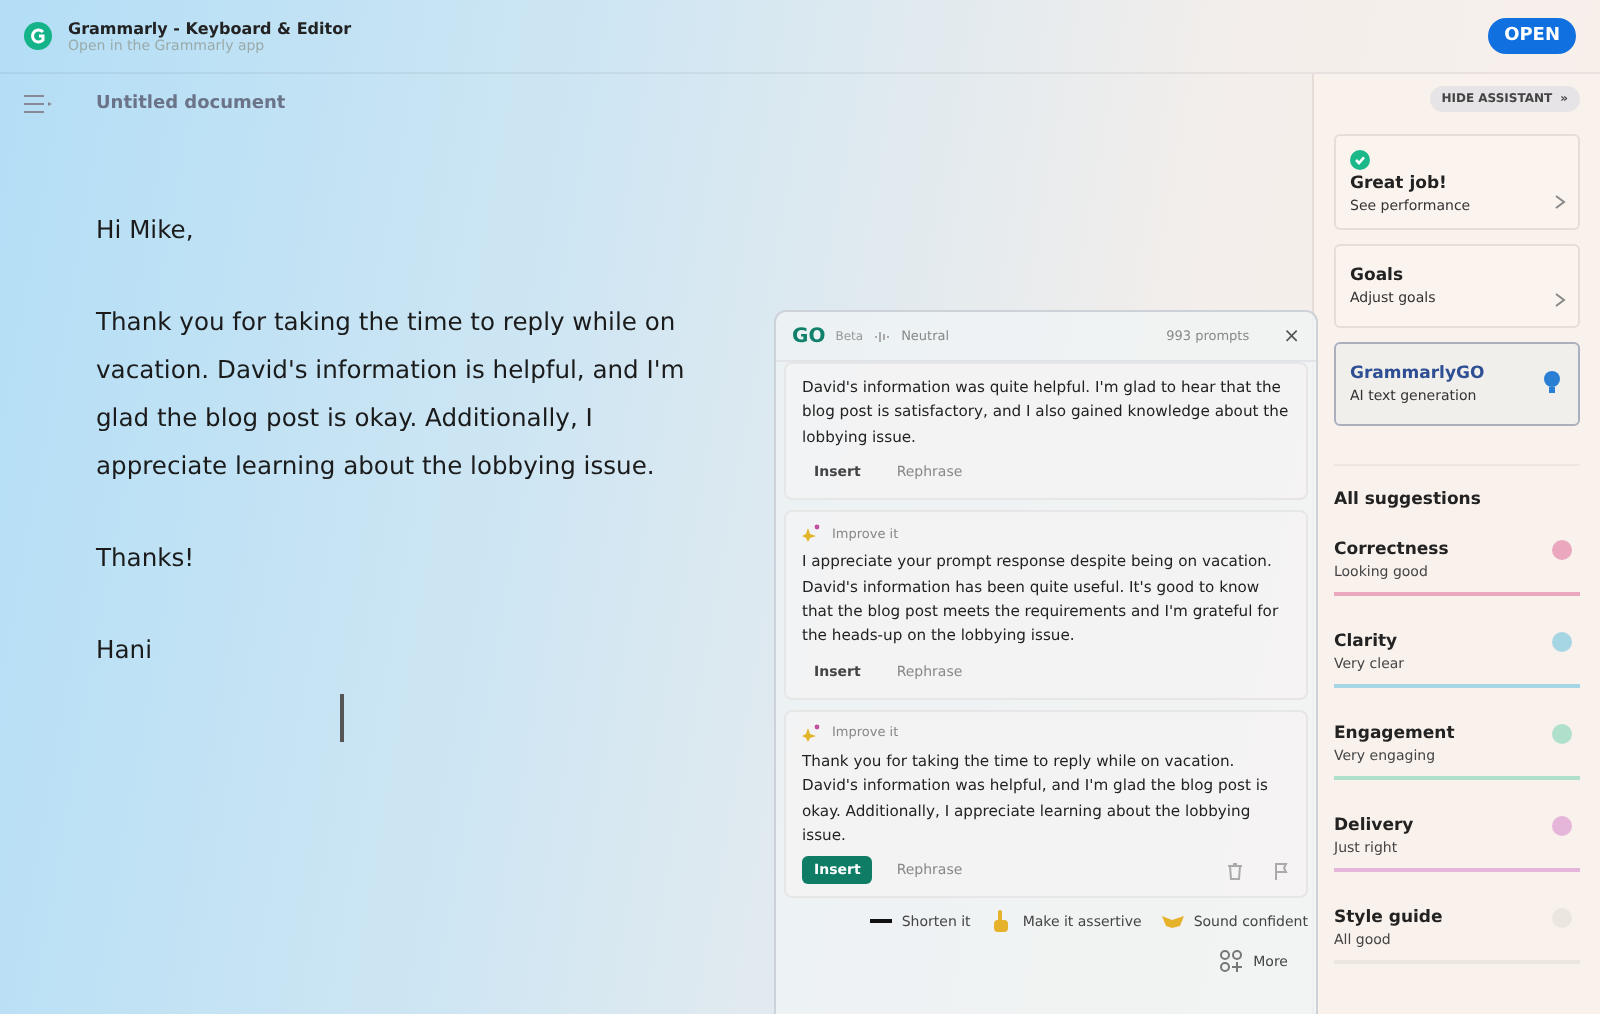 The height and width of the screenshot is (1014, 1600). What do you see at coordinates (1552, 382) in the screenshot?
I see `lightbulb-icon` at bounding box center [1552, 382].